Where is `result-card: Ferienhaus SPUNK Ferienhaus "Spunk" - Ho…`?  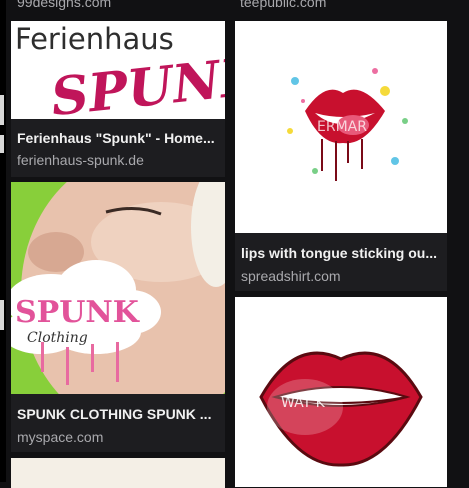
result-card: Ferienhaus SPUNK Ferienhaus "Spunk" - Ho… is located at coordinates (118, 99).